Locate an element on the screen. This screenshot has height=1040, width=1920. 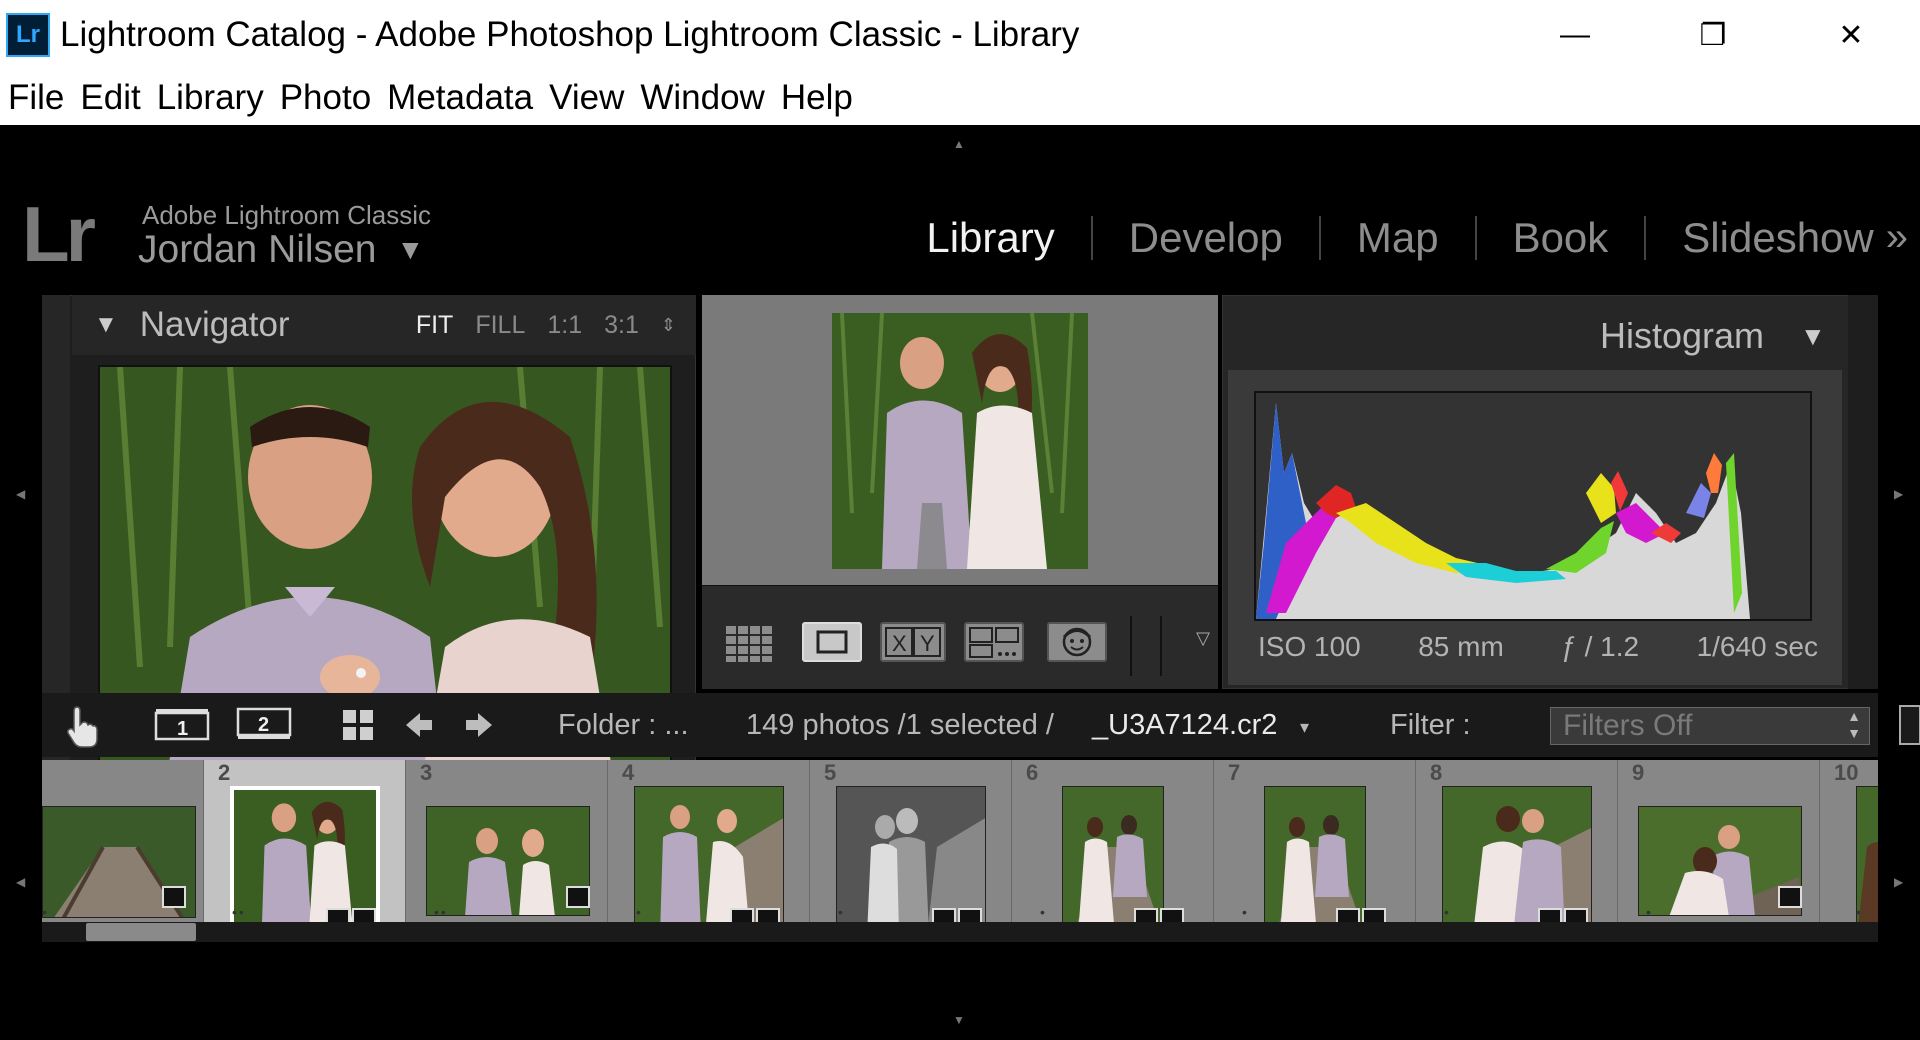
partial-photo is located at coordinates (1867, 854).